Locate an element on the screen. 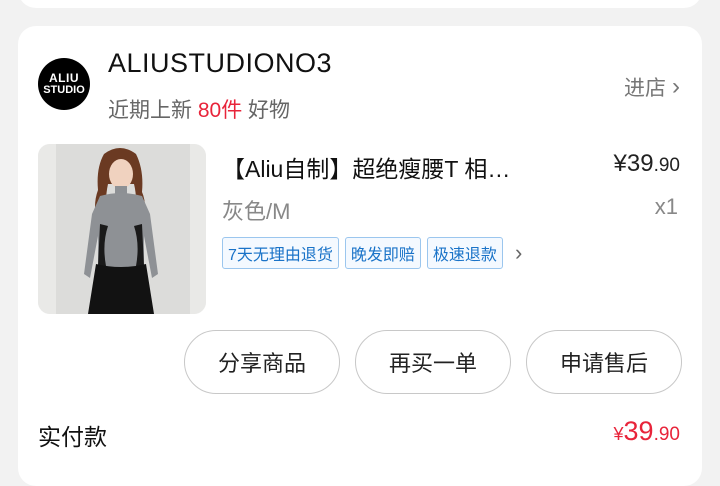  service-tag: 极速退款 is located at coordinates (464, 253).